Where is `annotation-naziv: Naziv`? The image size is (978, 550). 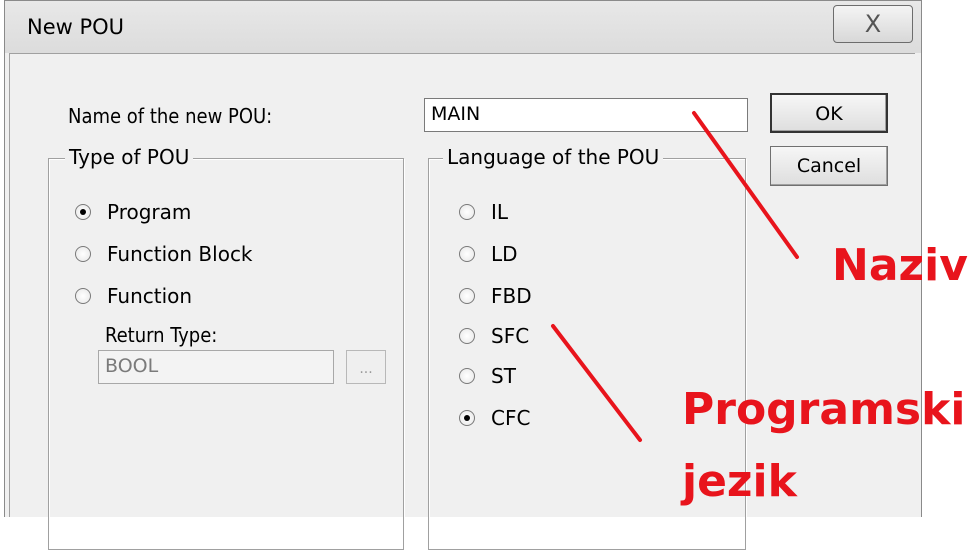
annotation-naziv: Naziv is located at coordinates (900, 265).